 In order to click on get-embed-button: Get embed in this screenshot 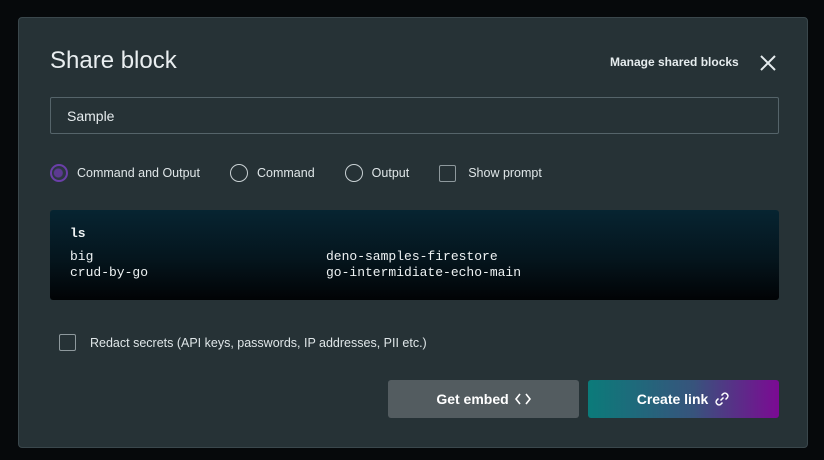, I will do `click(483, 399)`.